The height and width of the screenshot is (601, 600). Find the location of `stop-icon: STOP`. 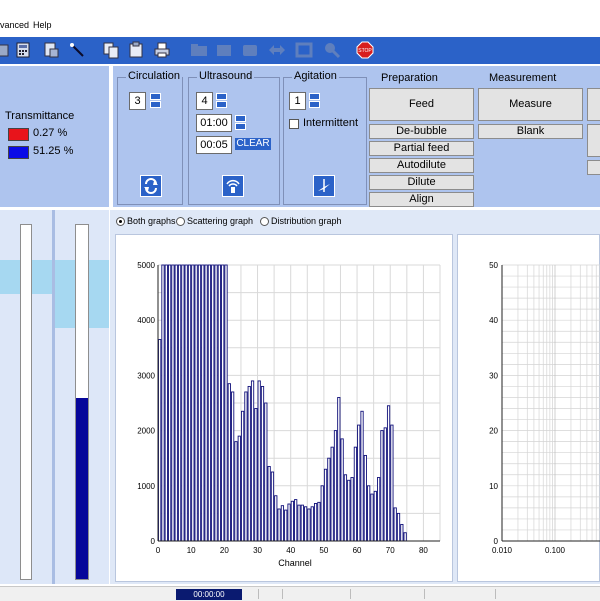

stop-icon: STOP is located at coordinates (365, 50).